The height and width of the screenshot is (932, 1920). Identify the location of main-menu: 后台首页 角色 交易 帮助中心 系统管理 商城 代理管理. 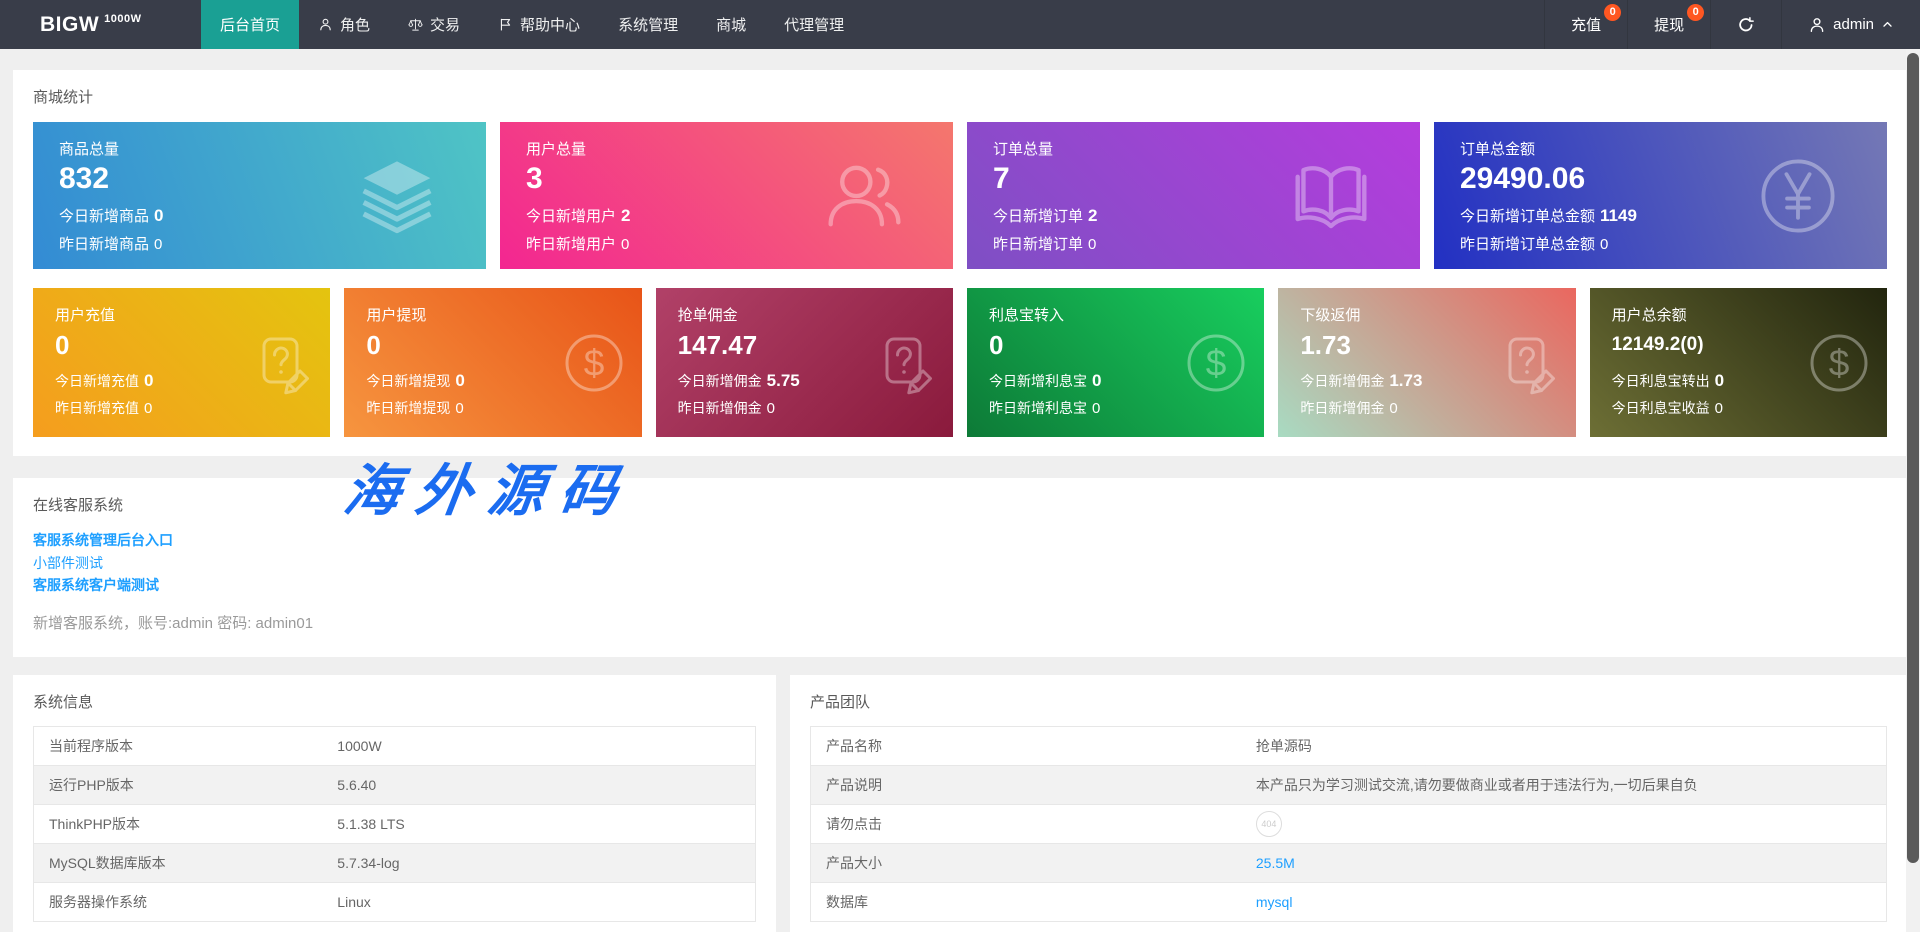
(532, 24).